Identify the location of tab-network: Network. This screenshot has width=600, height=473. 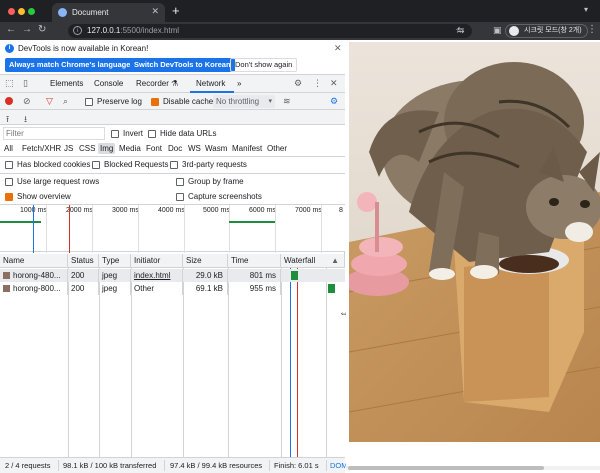
(210, 83).